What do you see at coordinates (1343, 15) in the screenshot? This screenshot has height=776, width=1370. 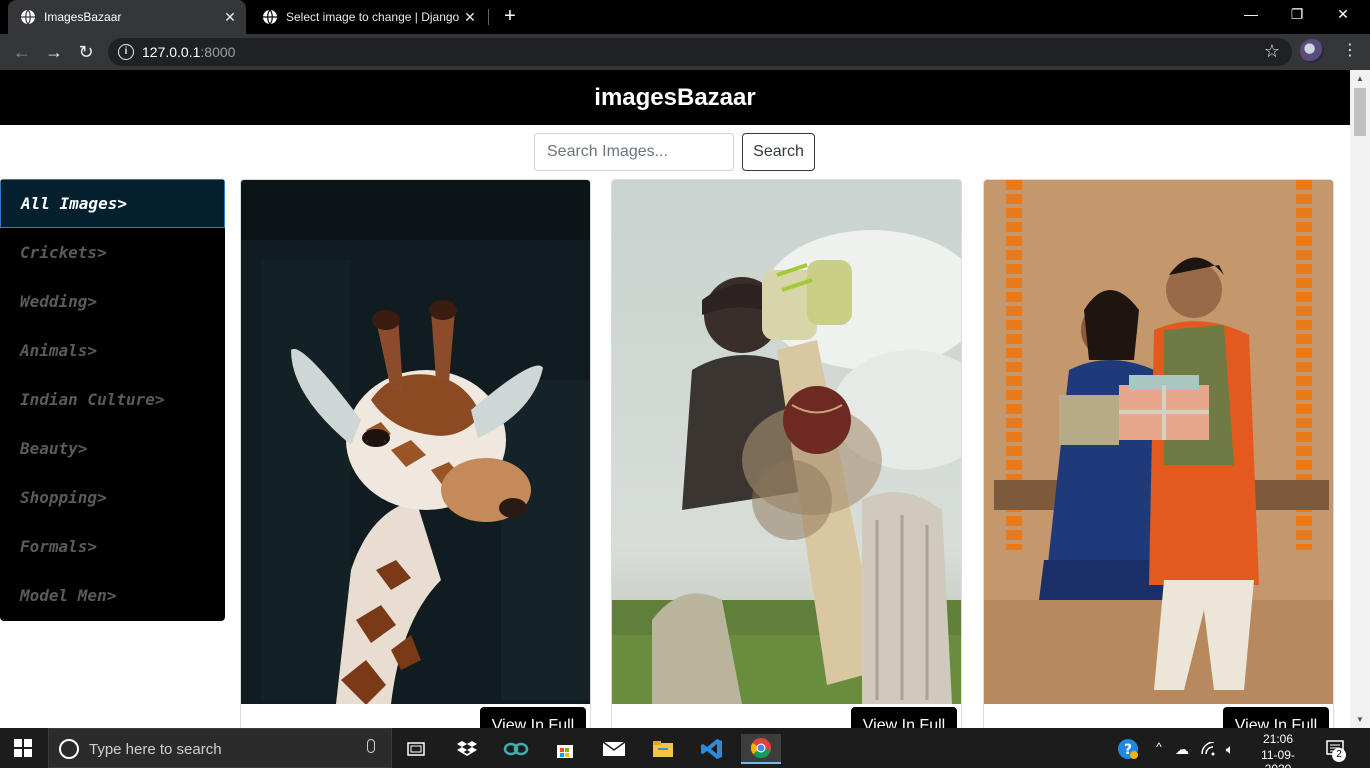 I see `close-window-button: ✕` at bounding box center [1343, 15].